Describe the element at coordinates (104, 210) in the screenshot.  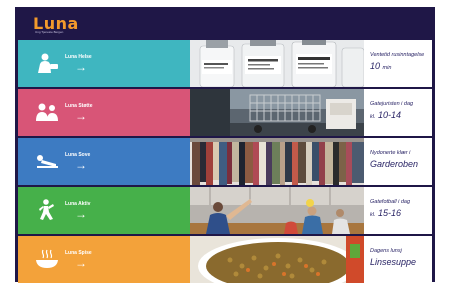
I see `tile-luna-aktiv: Luna Aktiv →` at that location.